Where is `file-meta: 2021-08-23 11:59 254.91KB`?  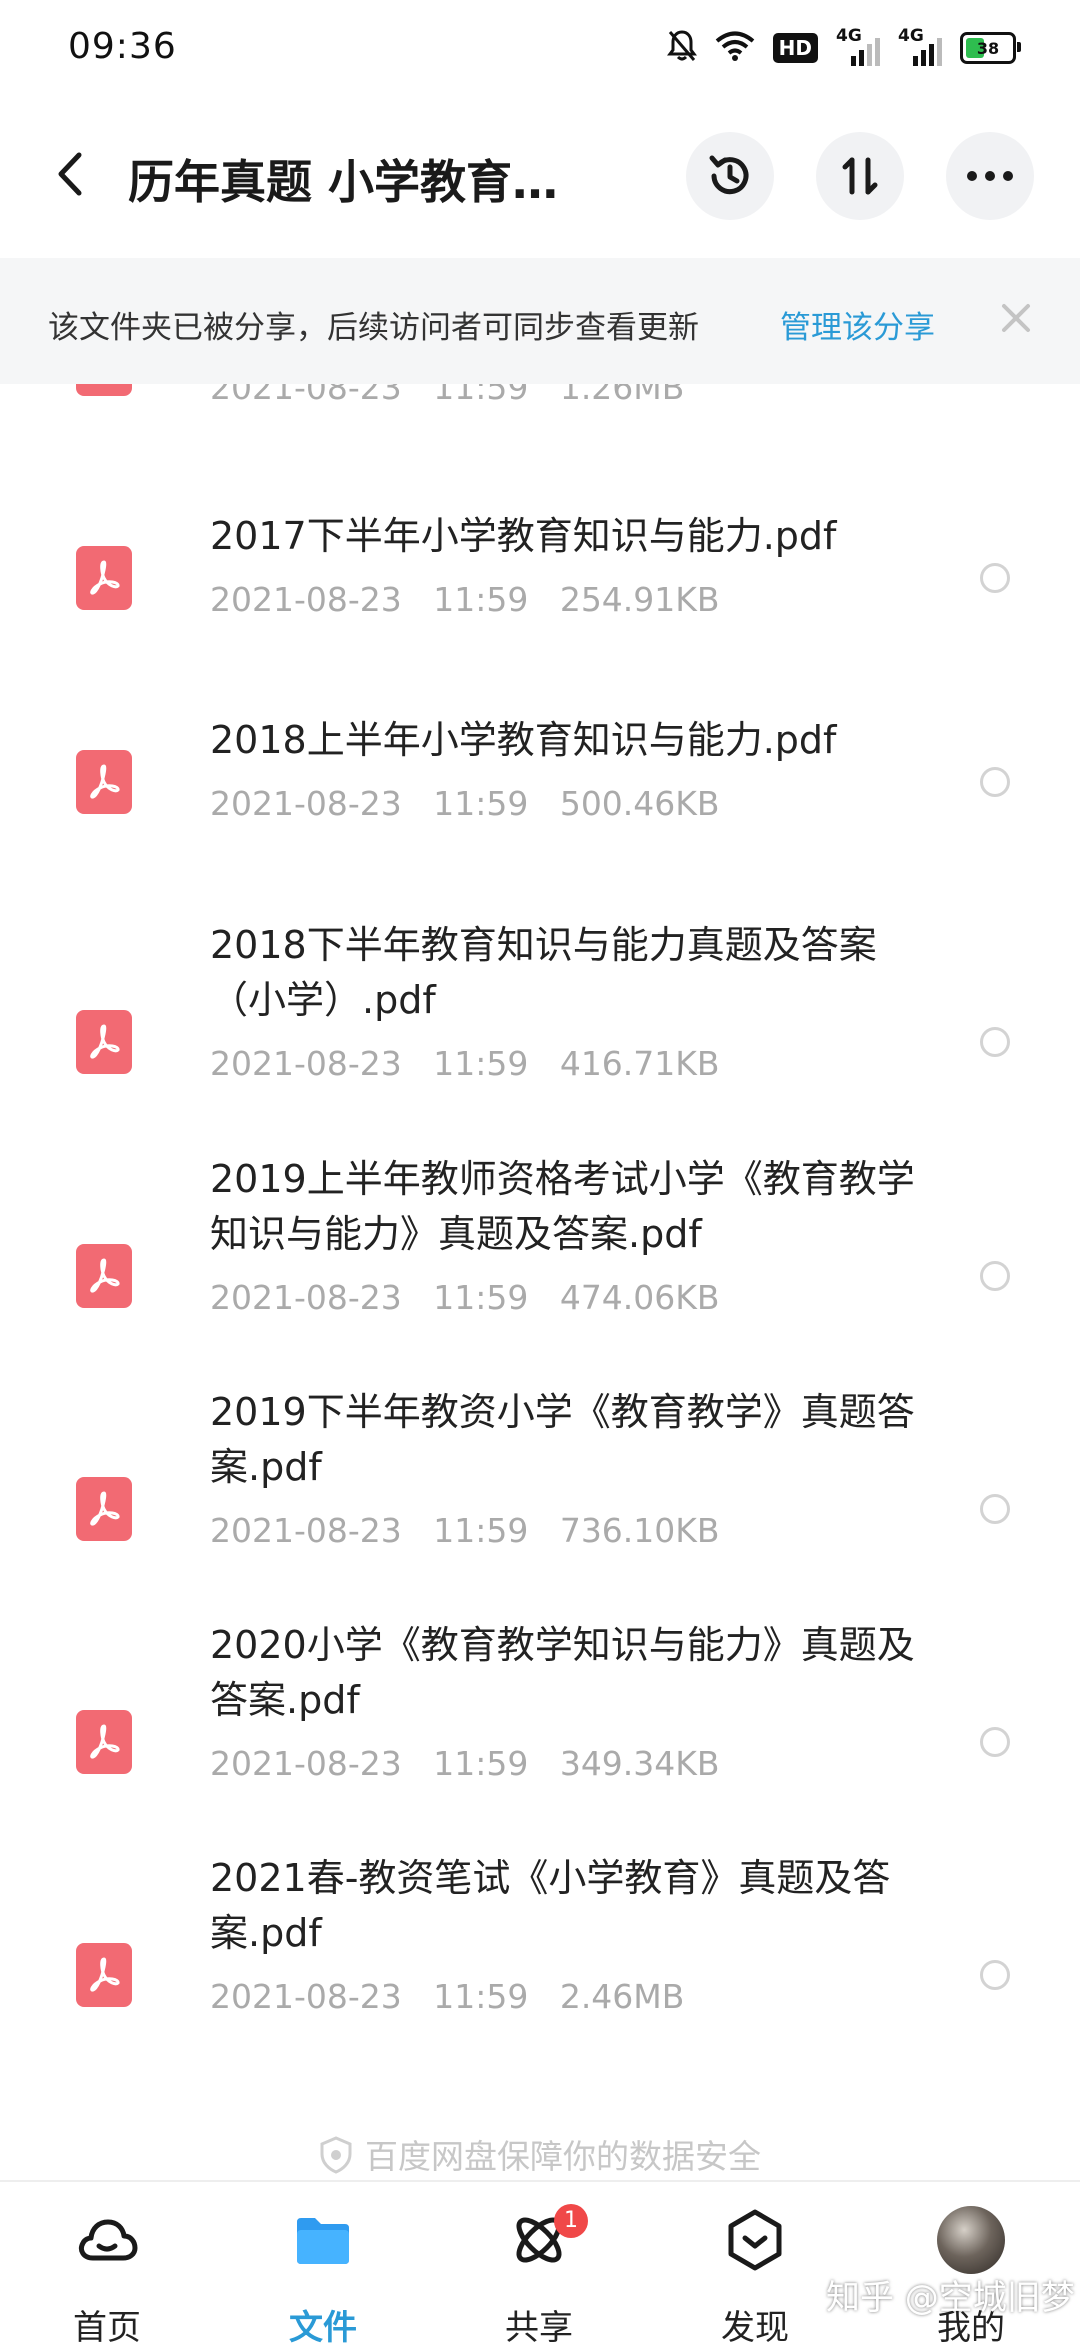
file-meta: 2021-08-23 11:59 254.91KB is located at coordinates (465, 599).